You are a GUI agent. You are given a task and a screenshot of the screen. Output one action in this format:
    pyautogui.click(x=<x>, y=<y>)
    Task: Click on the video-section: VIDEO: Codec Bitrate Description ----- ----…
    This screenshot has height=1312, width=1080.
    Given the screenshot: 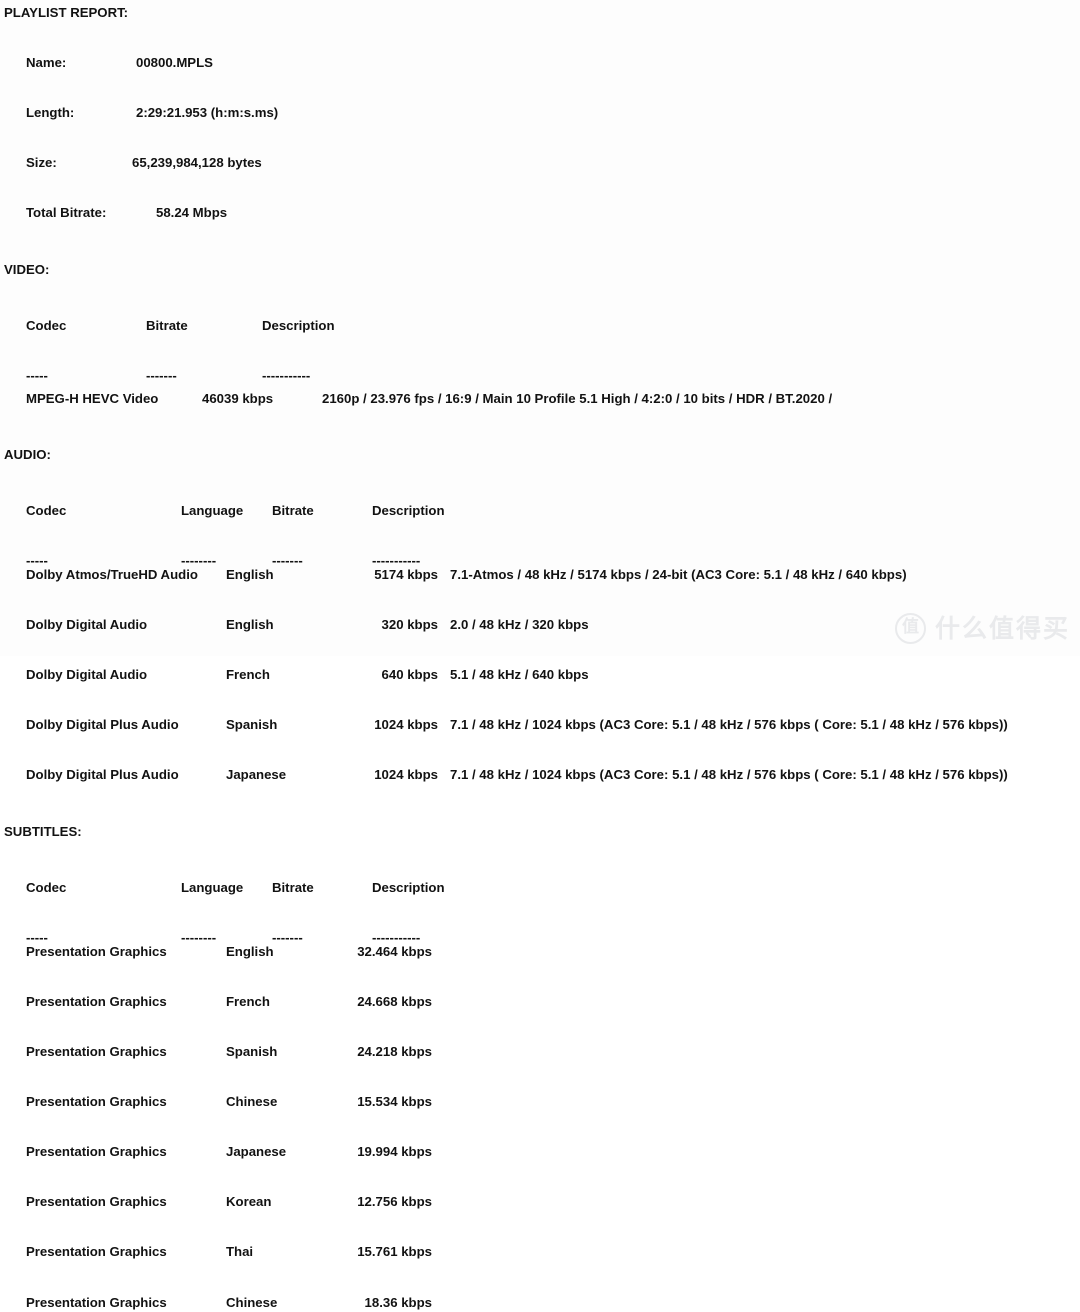 What is the action you would take?
    pyautogui.click(x=542, y=343)
    